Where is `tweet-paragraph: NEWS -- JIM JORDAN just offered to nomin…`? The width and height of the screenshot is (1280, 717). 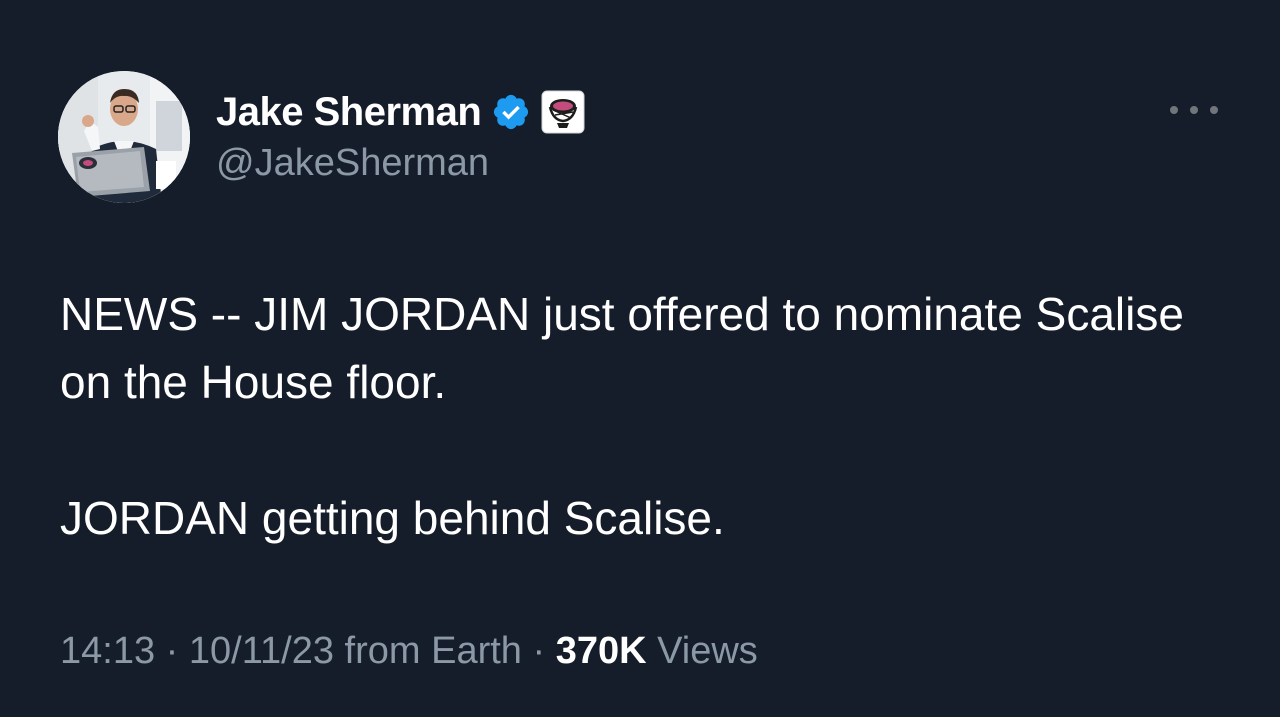
tweet-paragraph: NEWS -- JIM JORDAN just offered to nomin… is located at coordinates (622, 348).